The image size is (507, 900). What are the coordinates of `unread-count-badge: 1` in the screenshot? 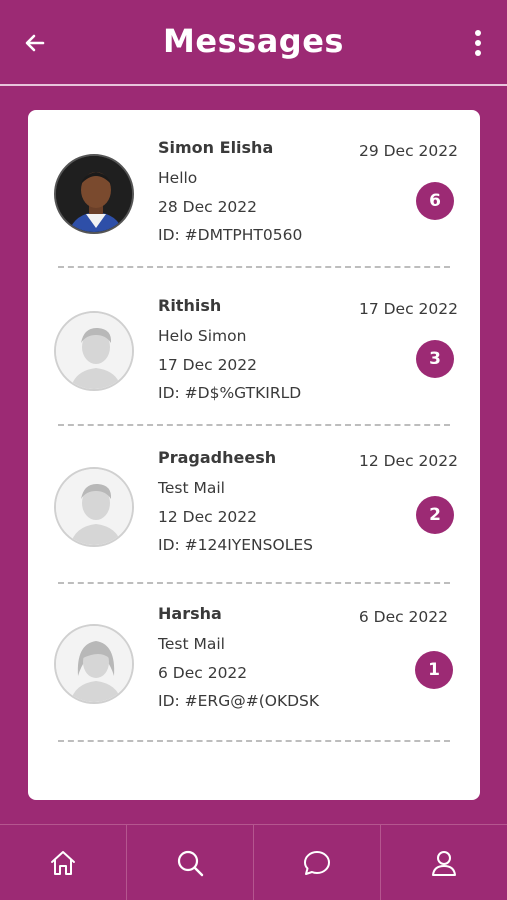 It's located at (434, 670).